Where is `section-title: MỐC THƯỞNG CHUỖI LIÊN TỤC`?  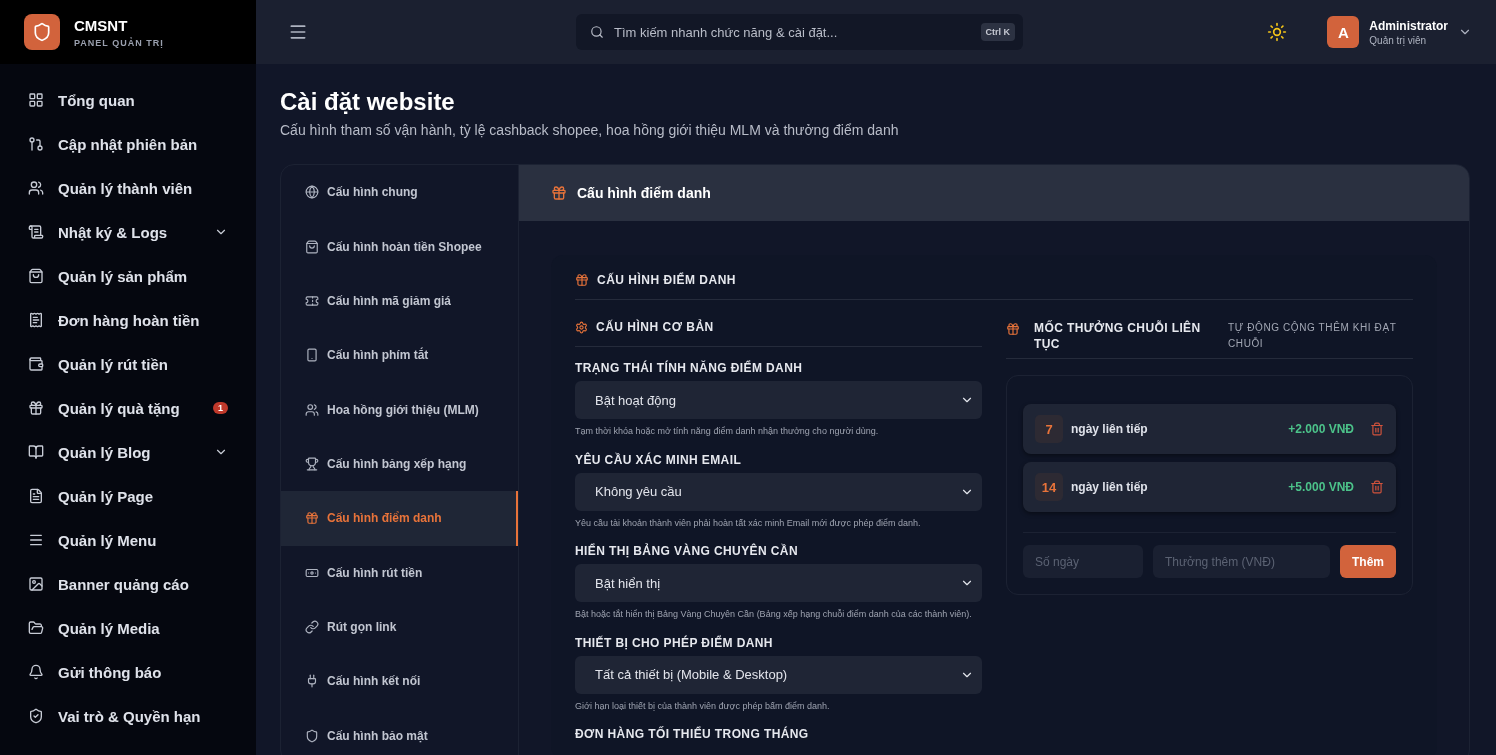 section-title: MỐC THƯỞNG CHUỖI LIÊN TỤC is located at coordinates (1118, 336).